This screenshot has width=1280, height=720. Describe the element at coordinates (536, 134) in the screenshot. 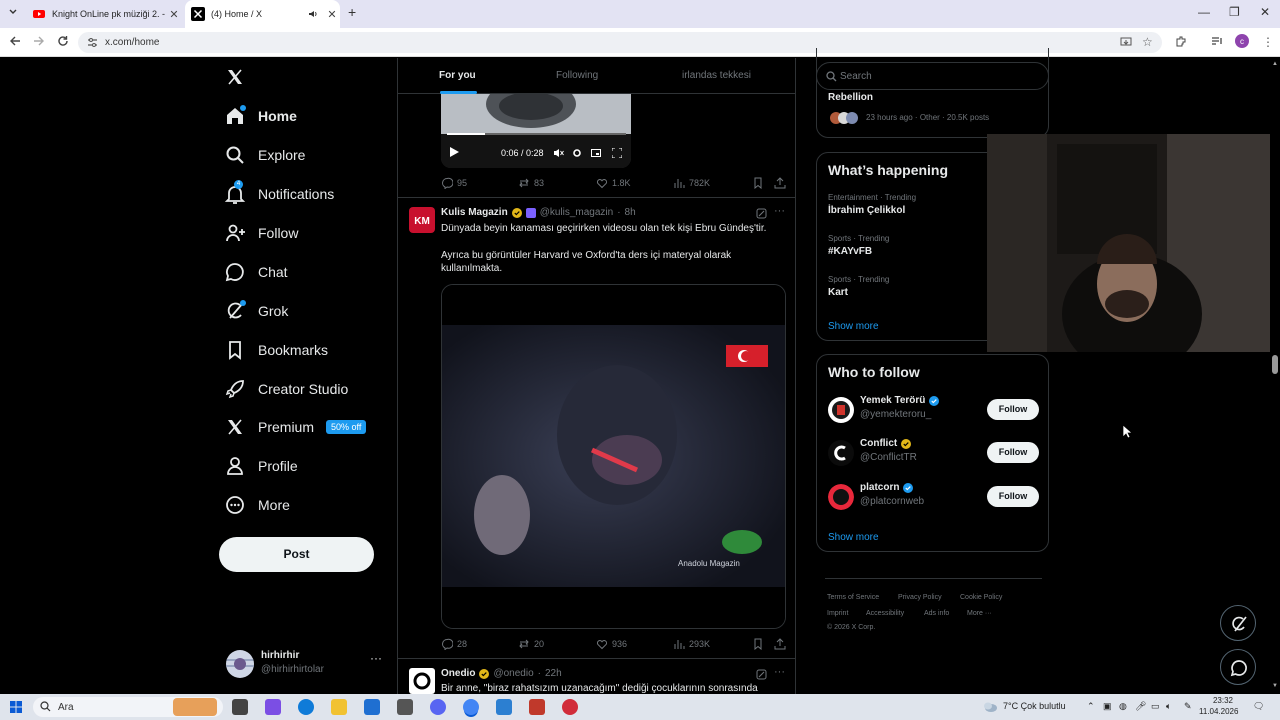

I see `video-progress-track` at that location.